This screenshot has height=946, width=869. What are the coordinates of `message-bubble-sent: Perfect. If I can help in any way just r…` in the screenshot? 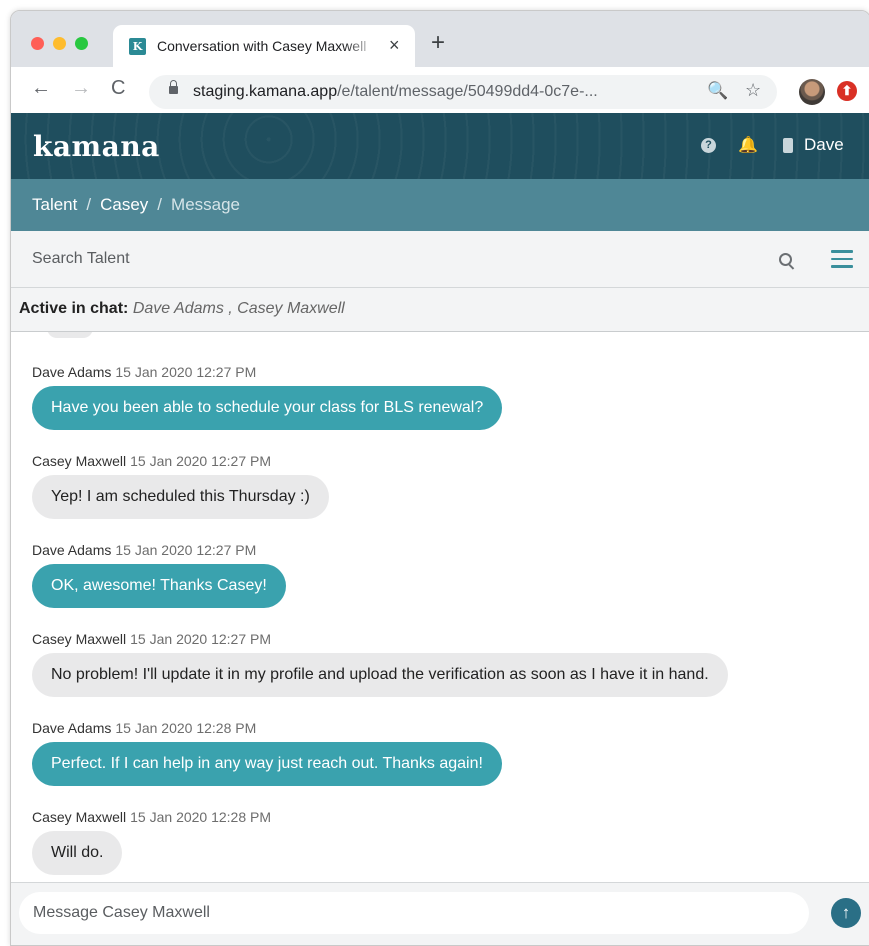 It's located at (267, 764).